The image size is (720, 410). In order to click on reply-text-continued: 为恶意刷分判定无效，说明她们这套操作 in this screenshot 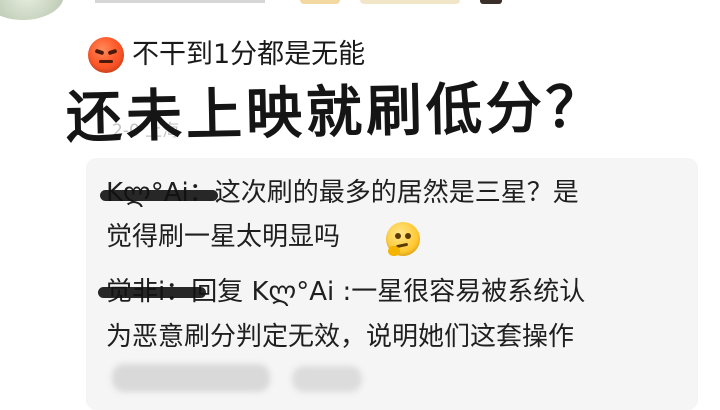, I will do `click(340, 337)`.